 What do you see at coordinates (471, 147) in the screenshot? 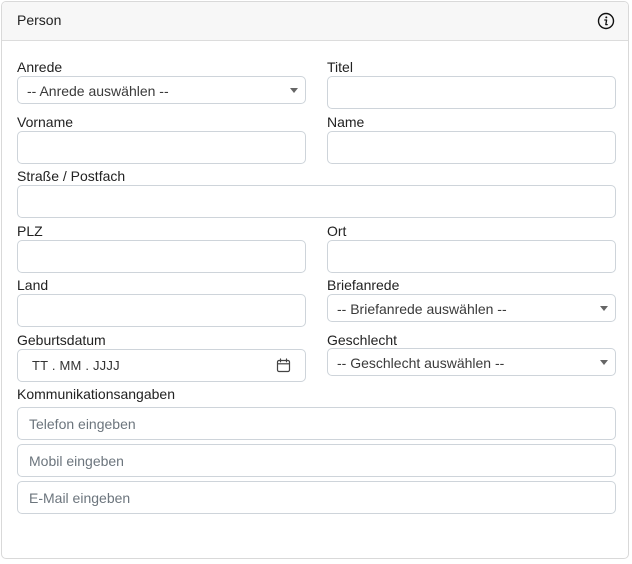
I see `name-input` at bounding box center [471, 147].